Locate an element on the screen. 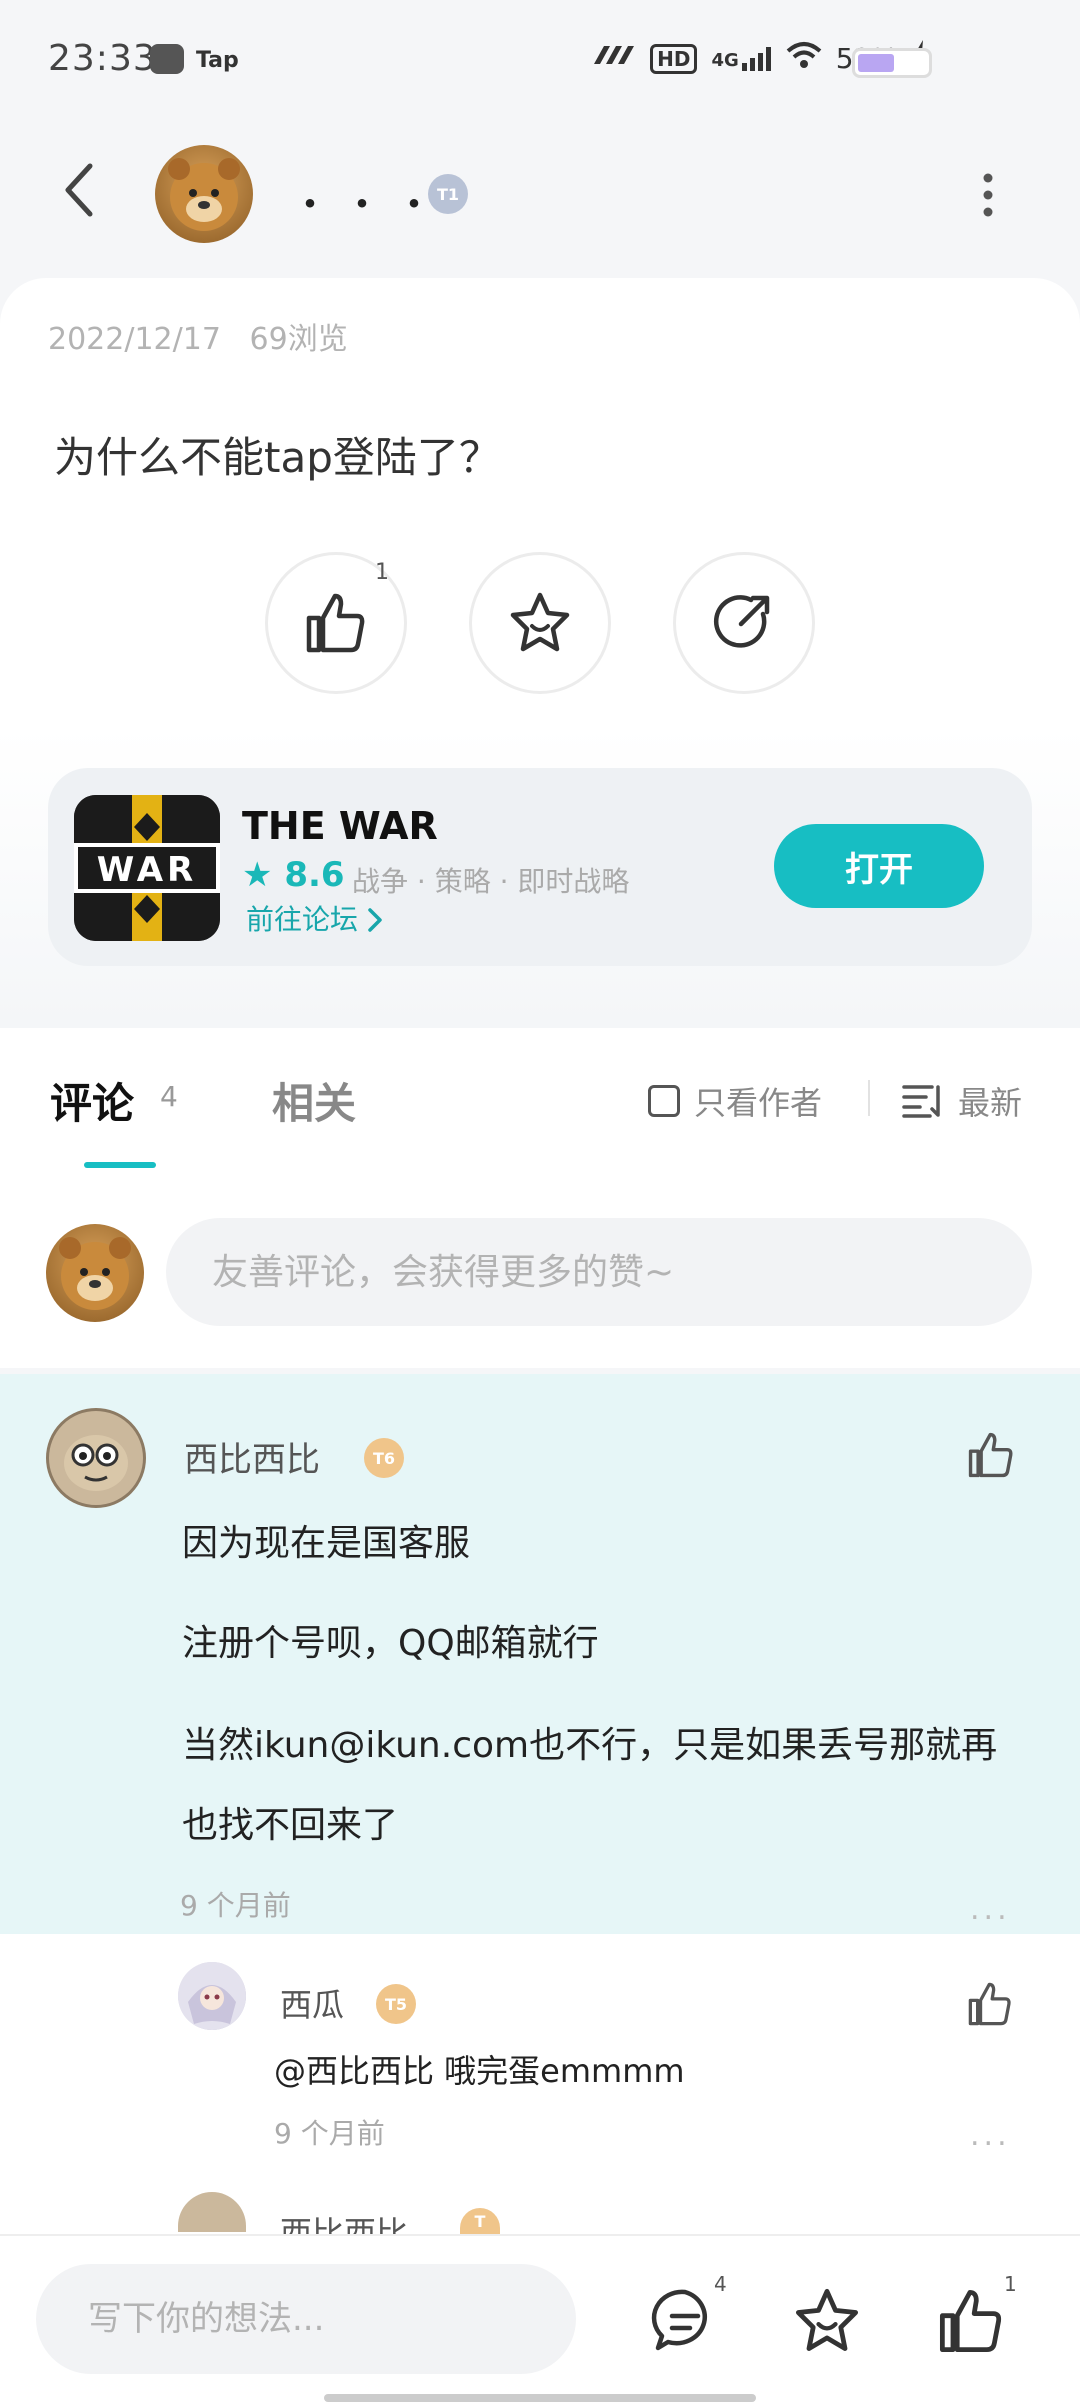 Image resolution: width=1080 pixels, height=2408 pixels. post-like-count: 1 is located at coordinates (382, 572).